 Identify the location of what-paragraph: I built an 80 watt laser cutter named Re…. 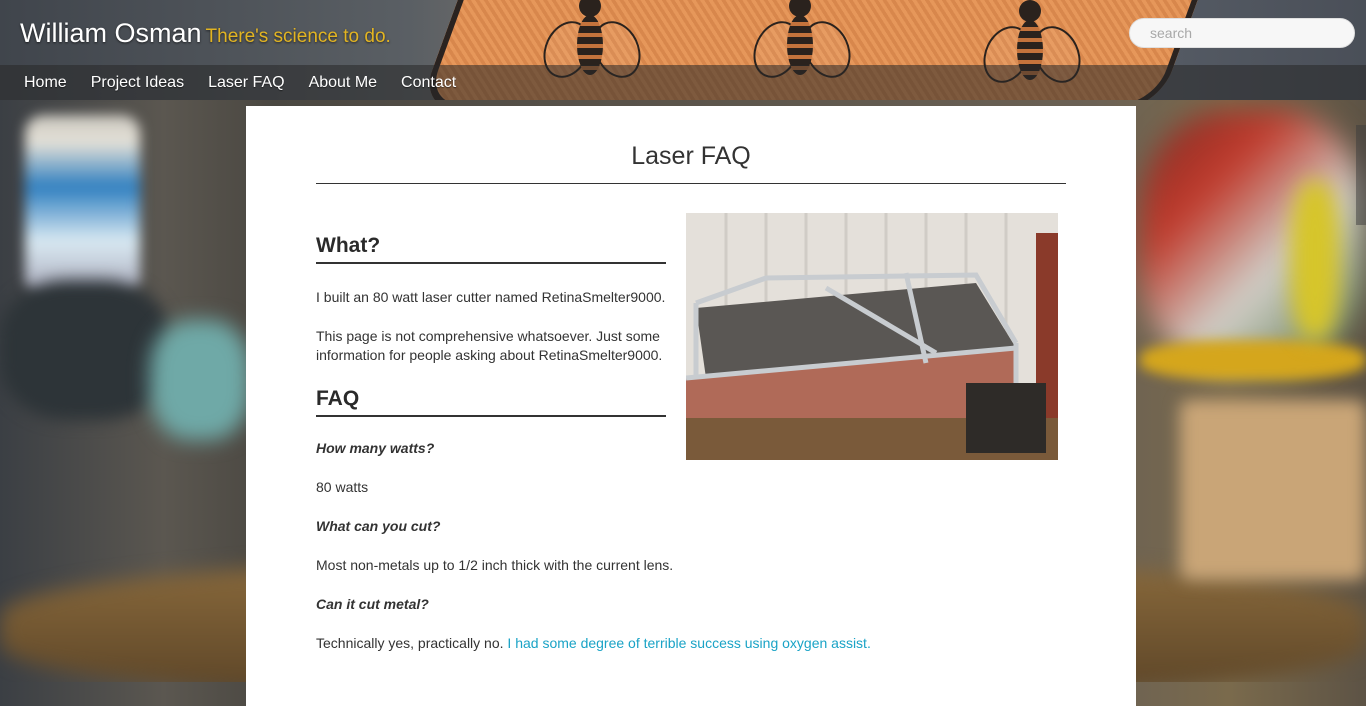
(491, 297).